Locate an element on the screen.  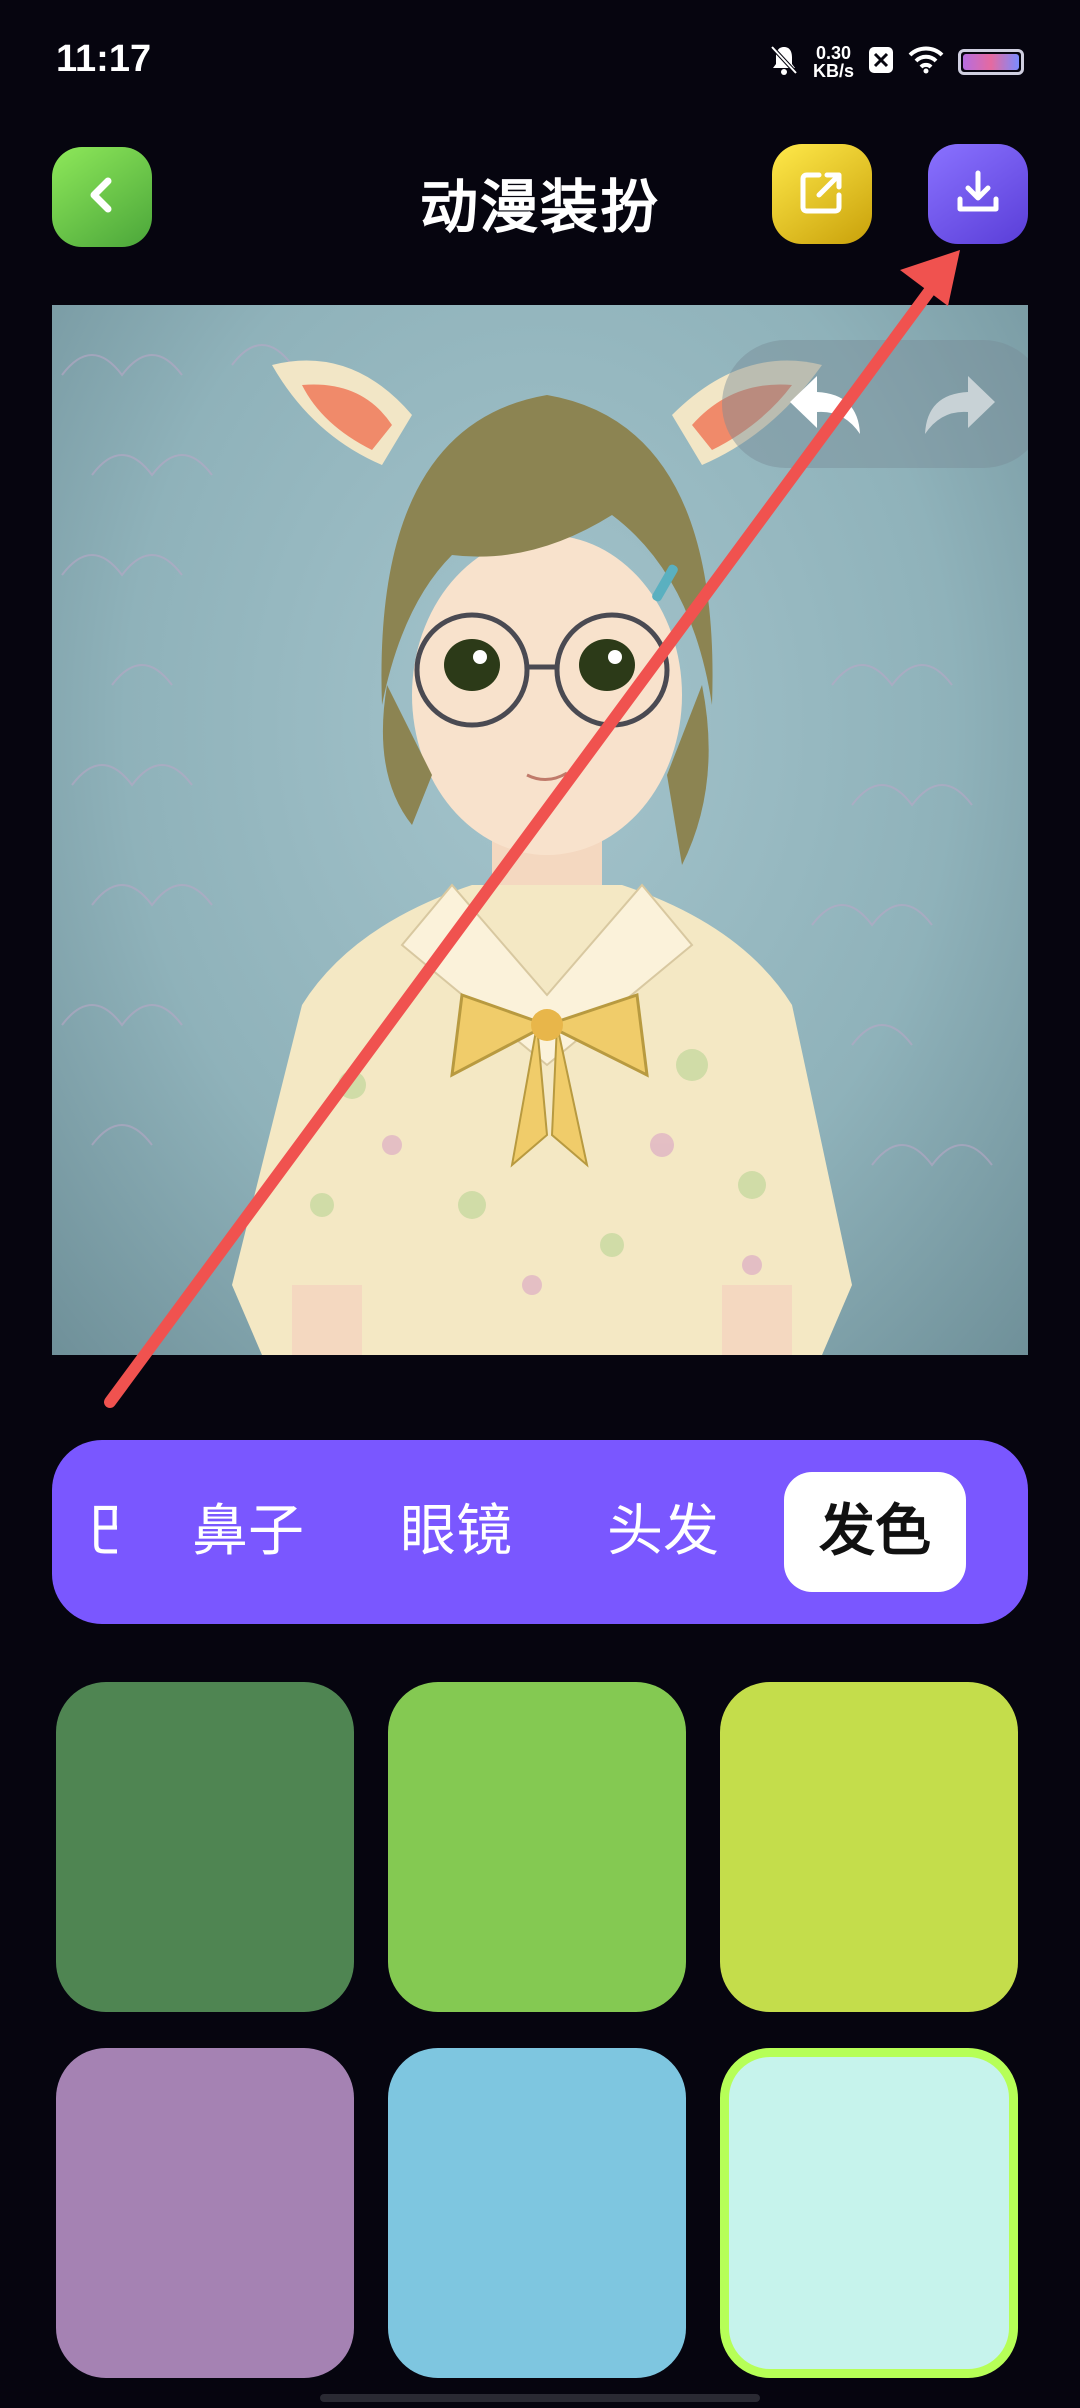
category-tab-glasses: 眼镜 is located at coordinates (456, 1532).